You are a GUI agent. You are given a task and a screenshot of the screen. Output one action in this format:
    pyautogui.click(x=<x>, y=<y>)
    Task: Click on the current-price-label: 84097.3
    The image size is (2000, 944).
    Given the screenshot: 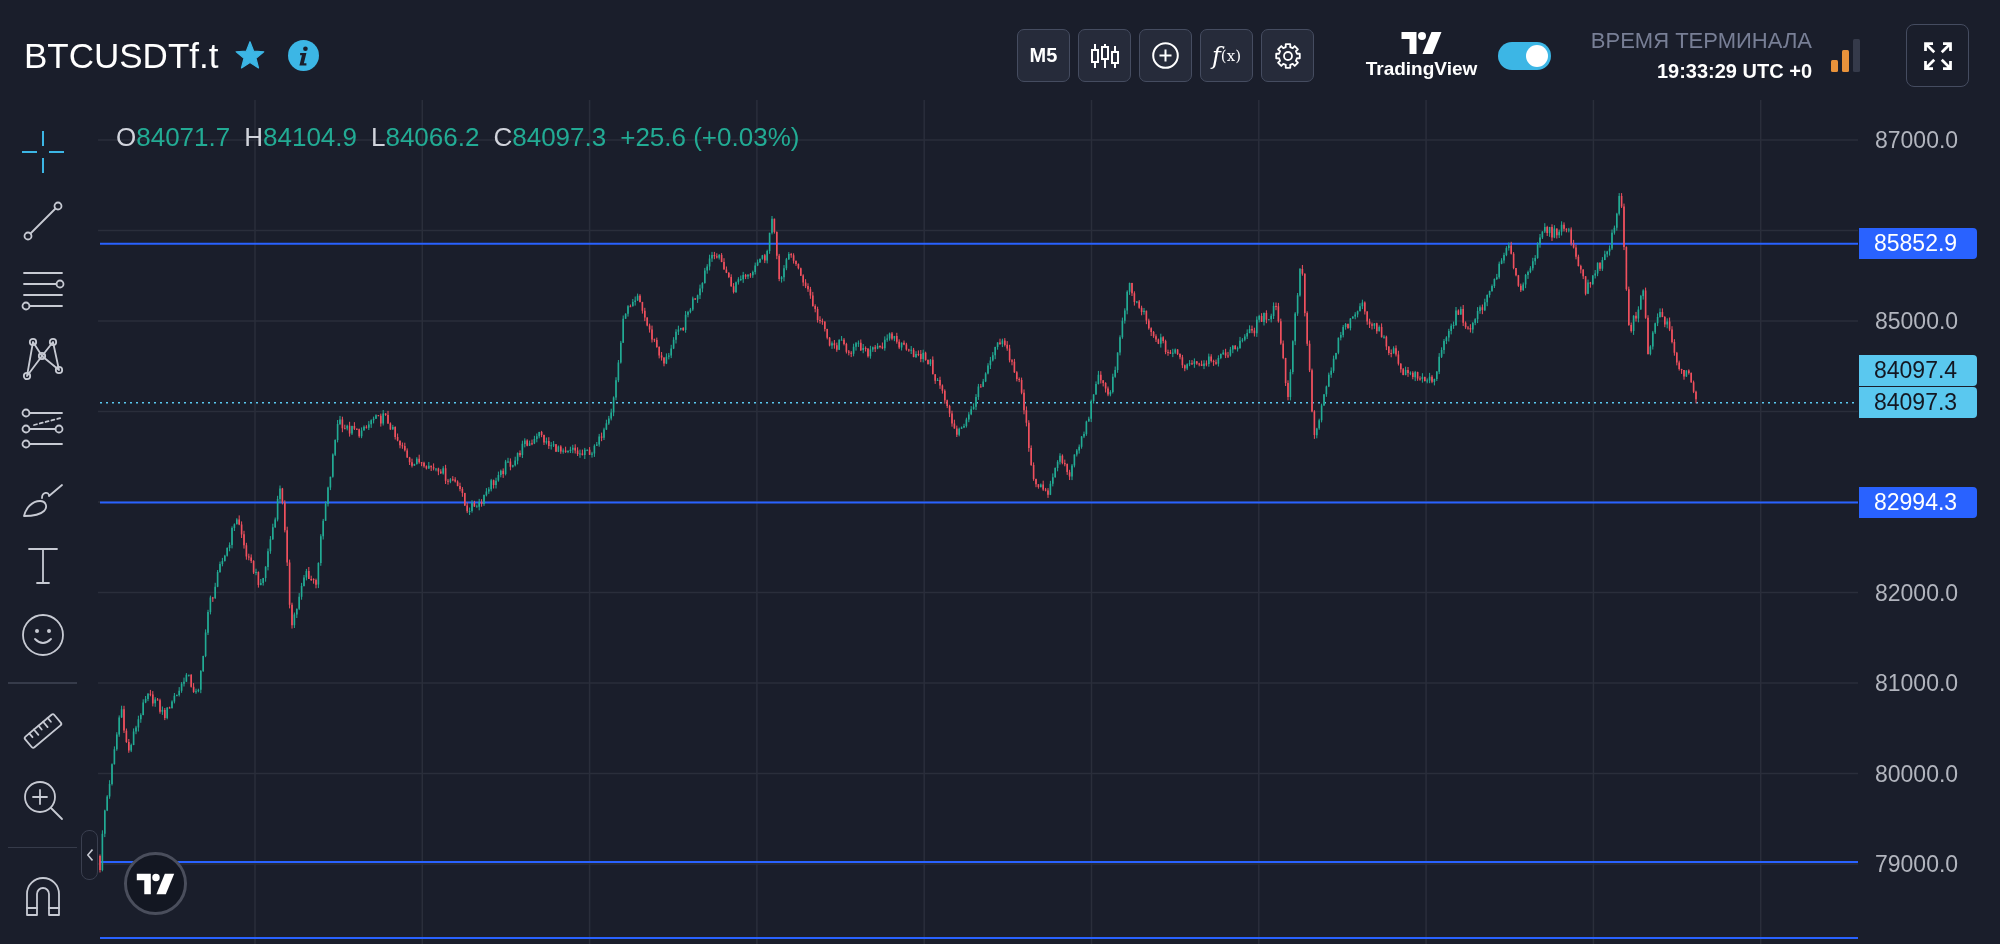 What is the action you would take?
    pyautogui.click(x=1918, y=402)
    